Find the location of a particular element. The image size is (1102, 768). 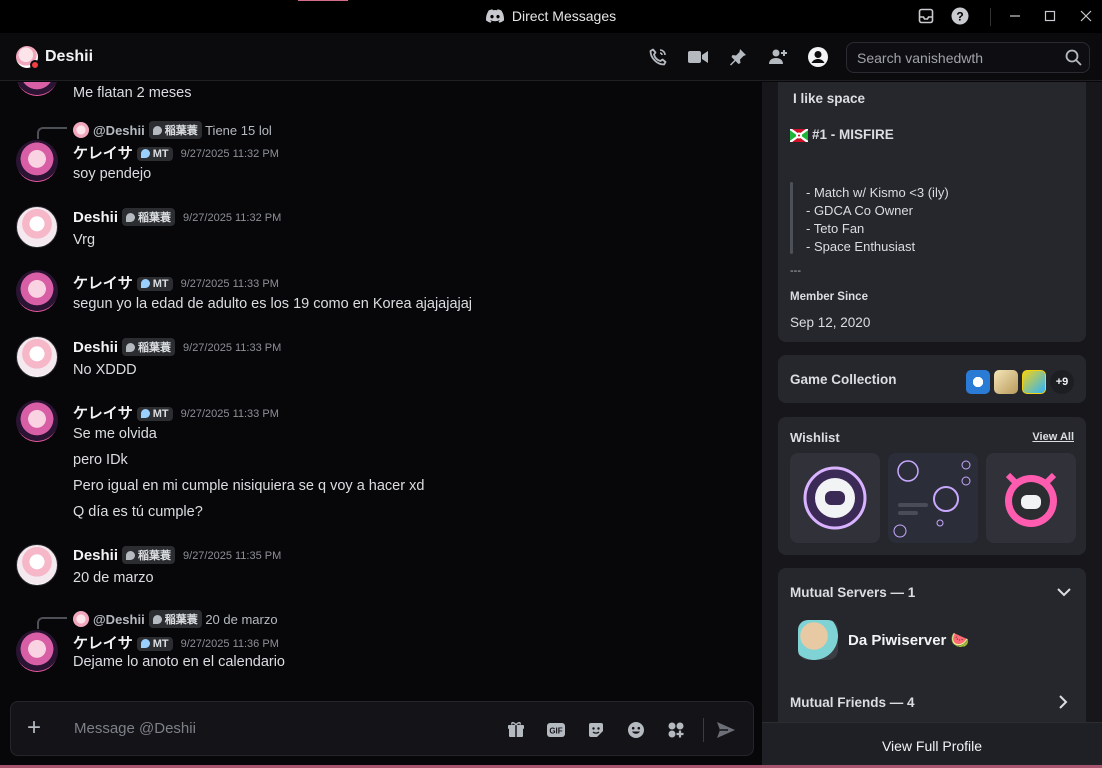

voice-call-icon is located at coordinates (658, 57).